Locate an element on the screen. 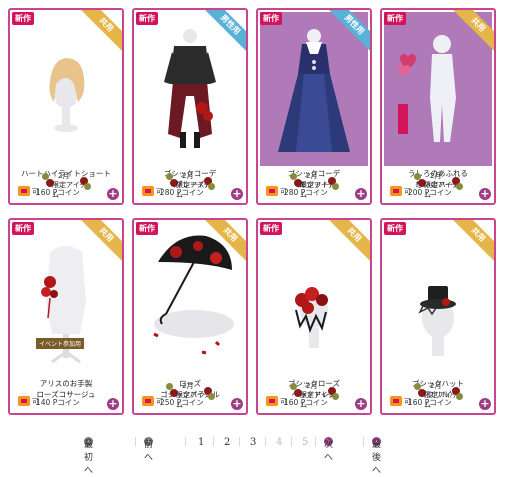 The image size is (506, 477). next-label: 次へ is located at coordinates (329, 451).